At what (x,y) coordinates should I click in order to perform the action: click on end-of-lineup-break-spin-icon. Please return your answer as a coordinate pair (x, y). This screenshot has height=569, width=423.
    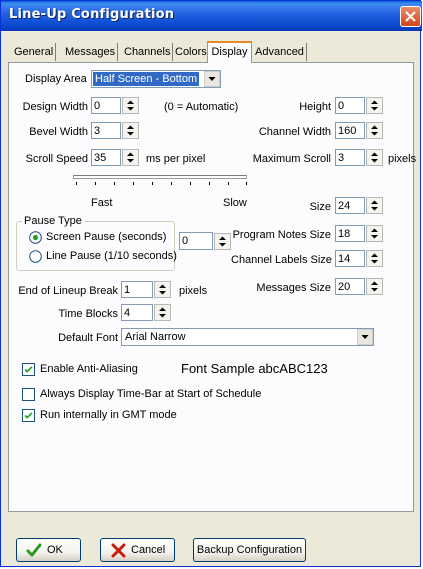
    Looking at the image, I should click on (162, 289).